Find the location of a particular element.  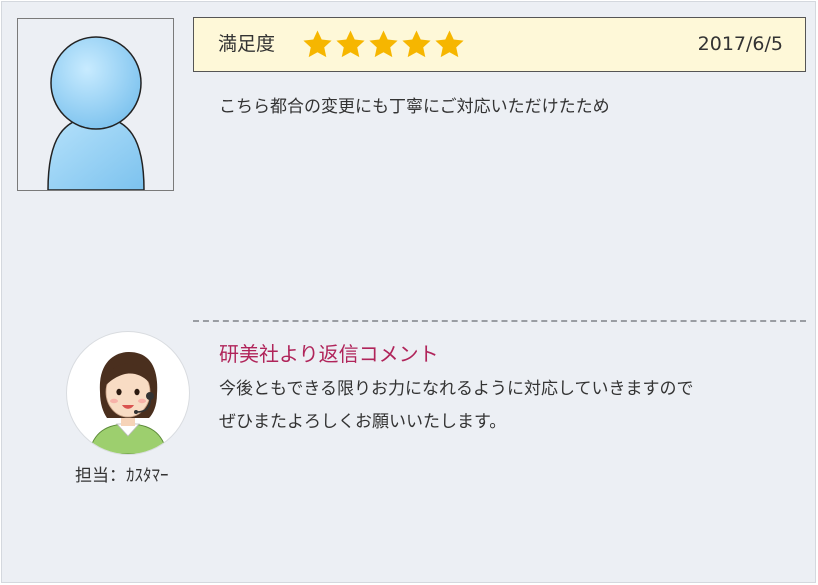

section-divider is located at coordinates (499, 321).